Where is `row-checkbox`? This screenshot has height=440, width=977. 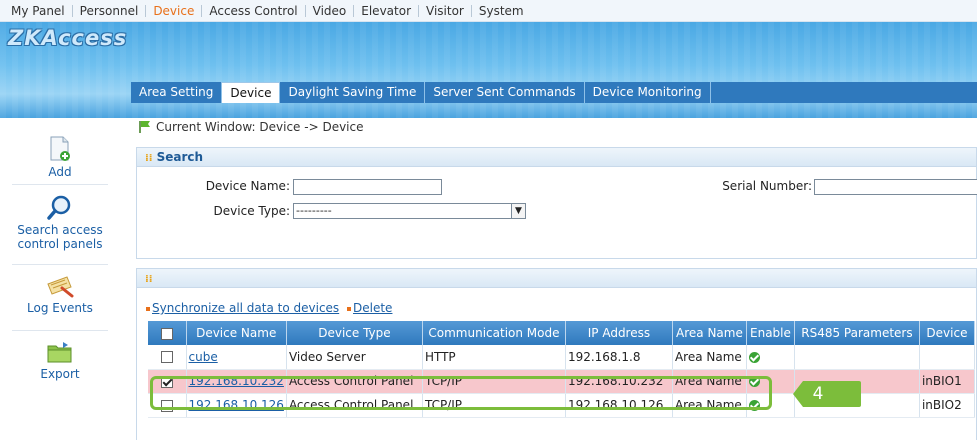 row-checkbox is located at coordinates (166, 357).